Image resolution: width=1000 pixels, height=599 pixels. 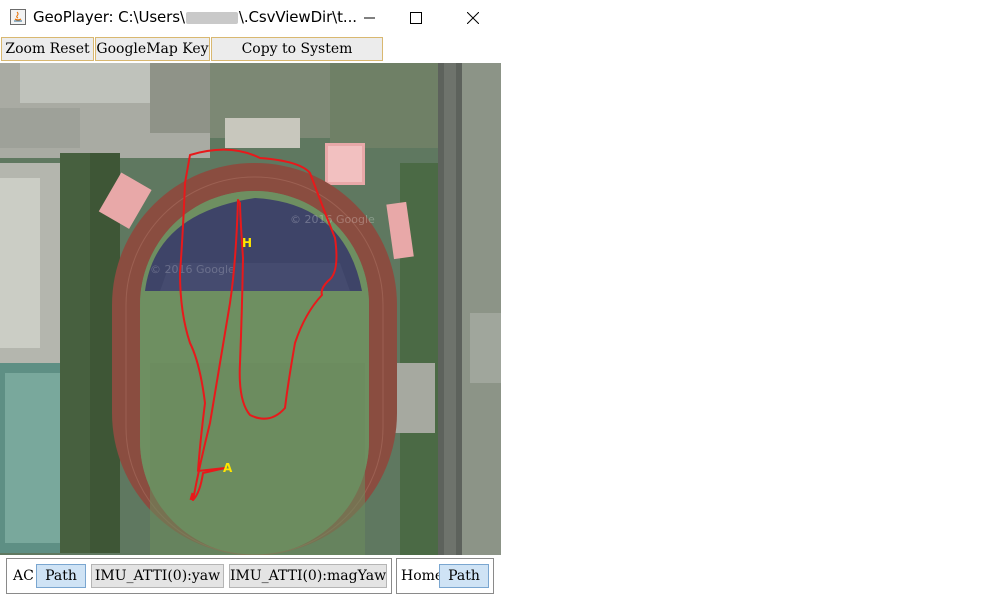 What do you see at coordinates (61, 576) in the screenshot?
I see `ac-path-button: Path` at bounding box center [61, 576].